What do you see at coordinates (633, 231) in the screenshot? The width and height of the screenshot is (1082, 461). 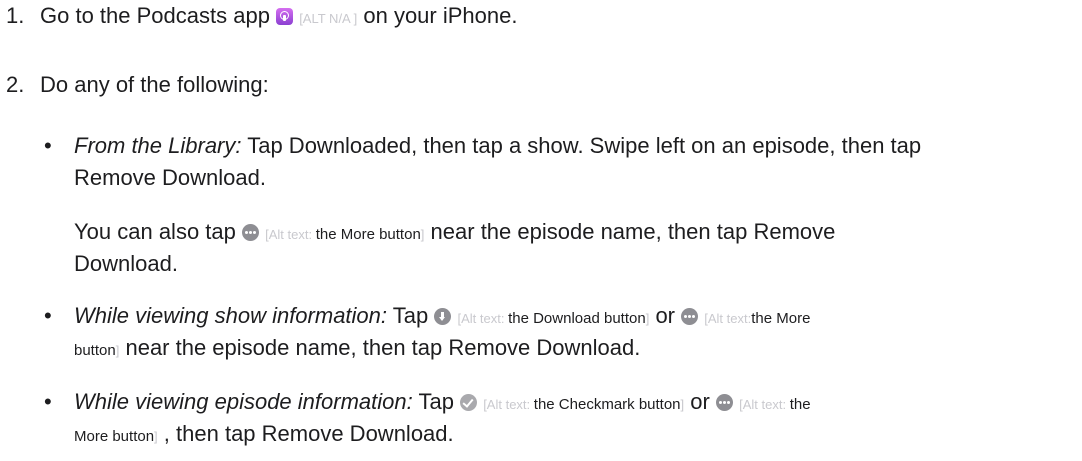 I see `bullet-1-para-b: near the episode name, then tap Remove` at bounding box center [633, 231].